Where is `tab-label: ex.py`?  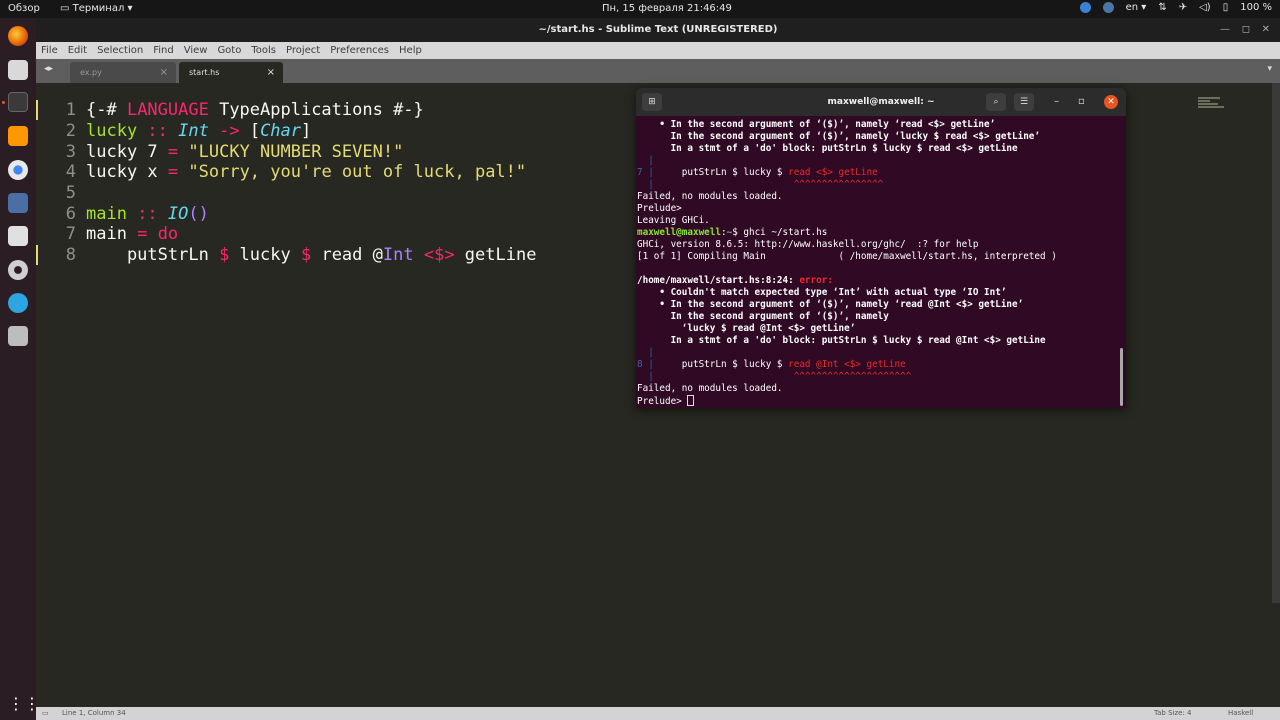
tab-label: ex.py is located at coordinates (91, 72).